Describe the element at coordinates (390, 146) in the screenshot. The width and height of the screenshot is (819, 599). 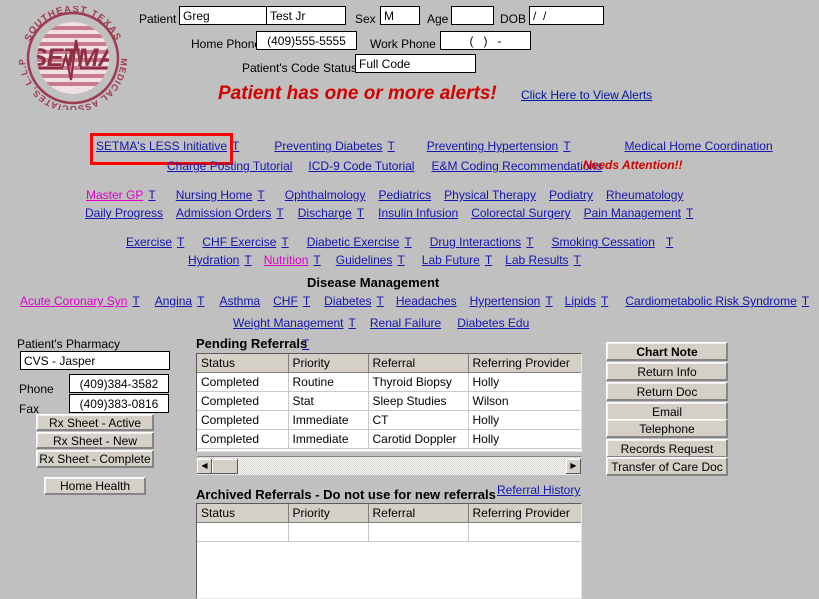
I see `tutorial-link-preventing-diabetes: T` at that location.